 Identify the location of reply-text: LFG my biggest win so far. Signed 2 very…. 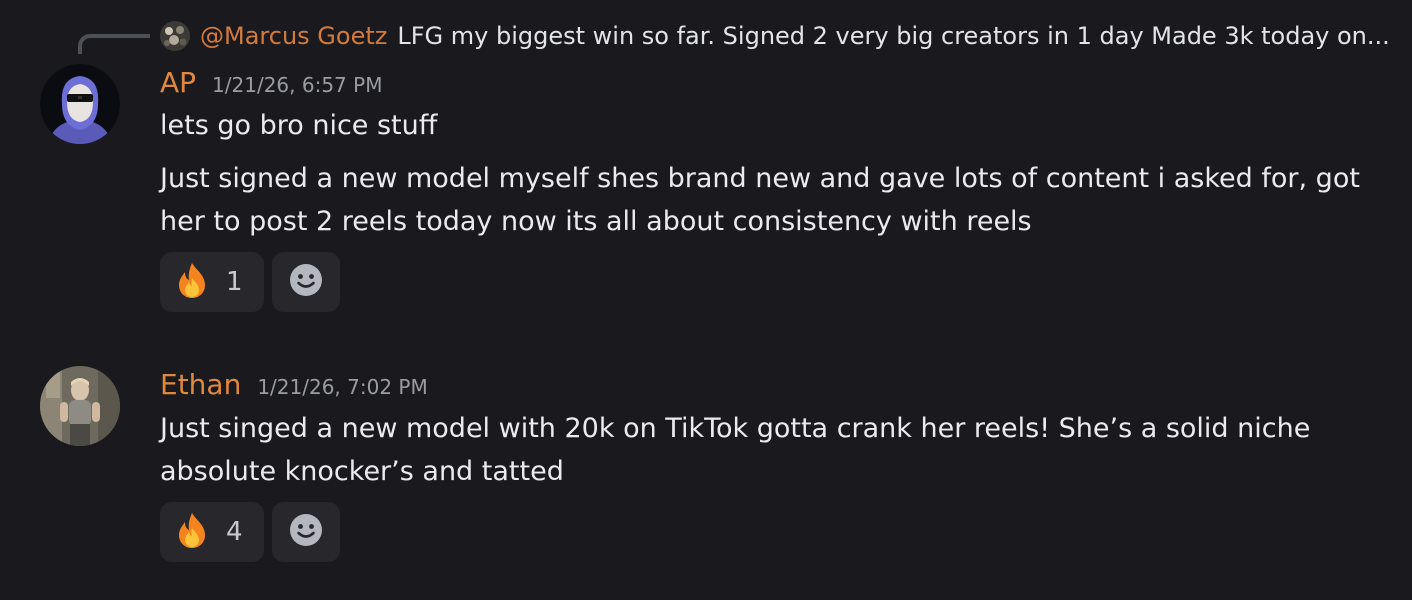
(893, 36).